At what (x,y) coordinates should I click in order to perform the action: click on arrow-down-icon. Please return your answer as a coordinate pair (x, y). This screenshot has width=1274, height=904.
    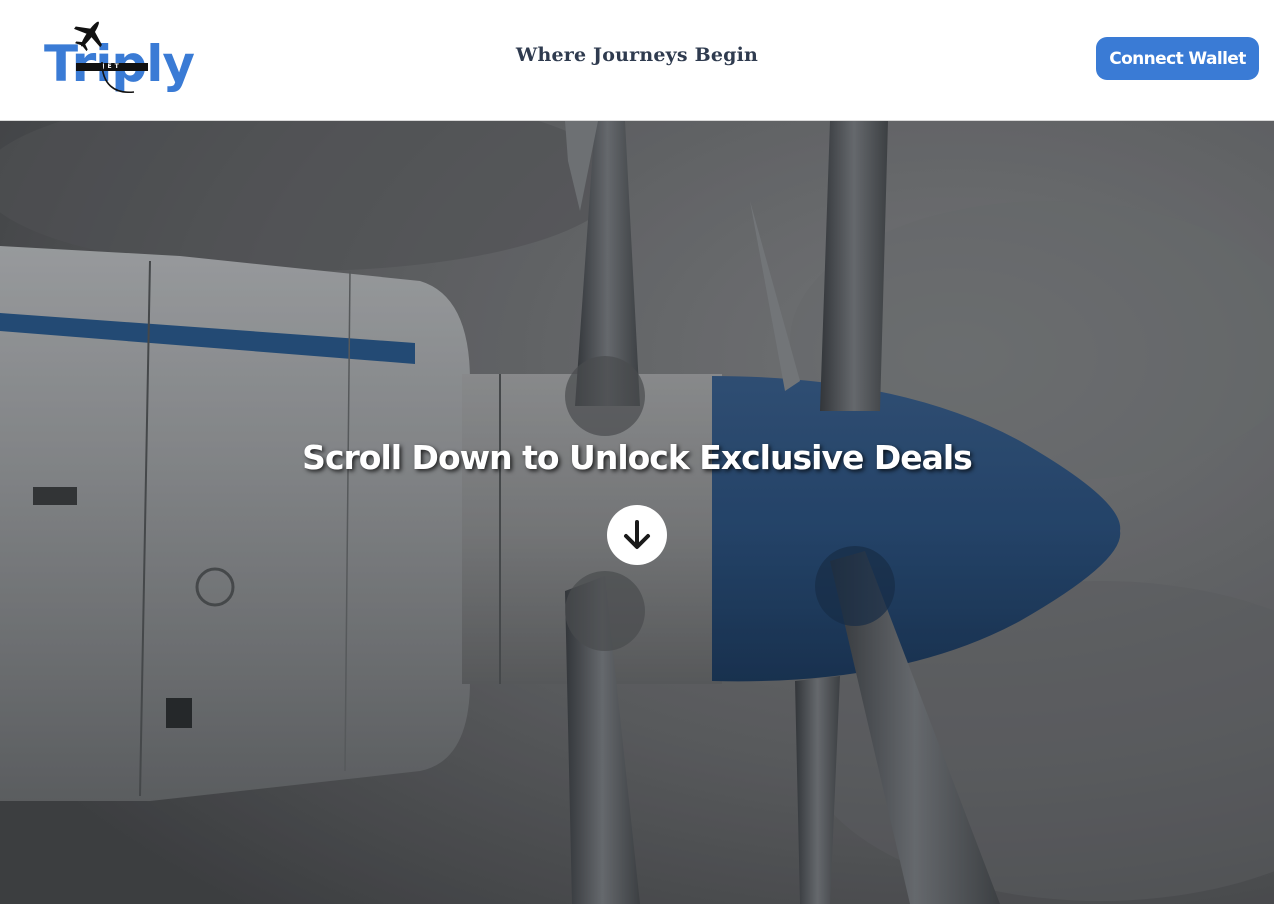
    Looking at the image, I should click on (637, 534).